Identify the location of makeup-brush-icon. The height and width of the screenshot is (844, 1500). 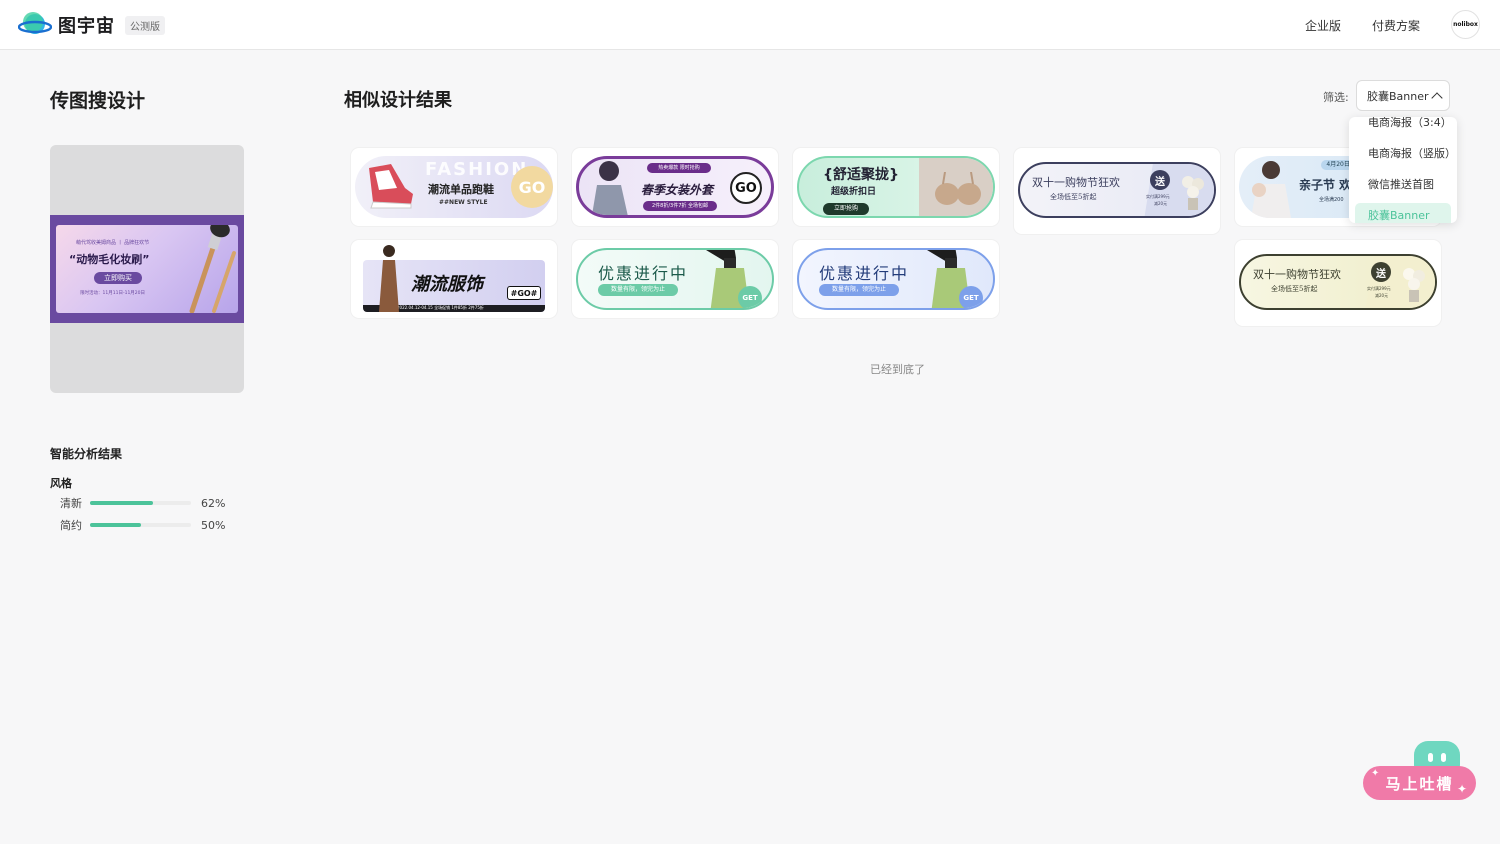
(212, 269).